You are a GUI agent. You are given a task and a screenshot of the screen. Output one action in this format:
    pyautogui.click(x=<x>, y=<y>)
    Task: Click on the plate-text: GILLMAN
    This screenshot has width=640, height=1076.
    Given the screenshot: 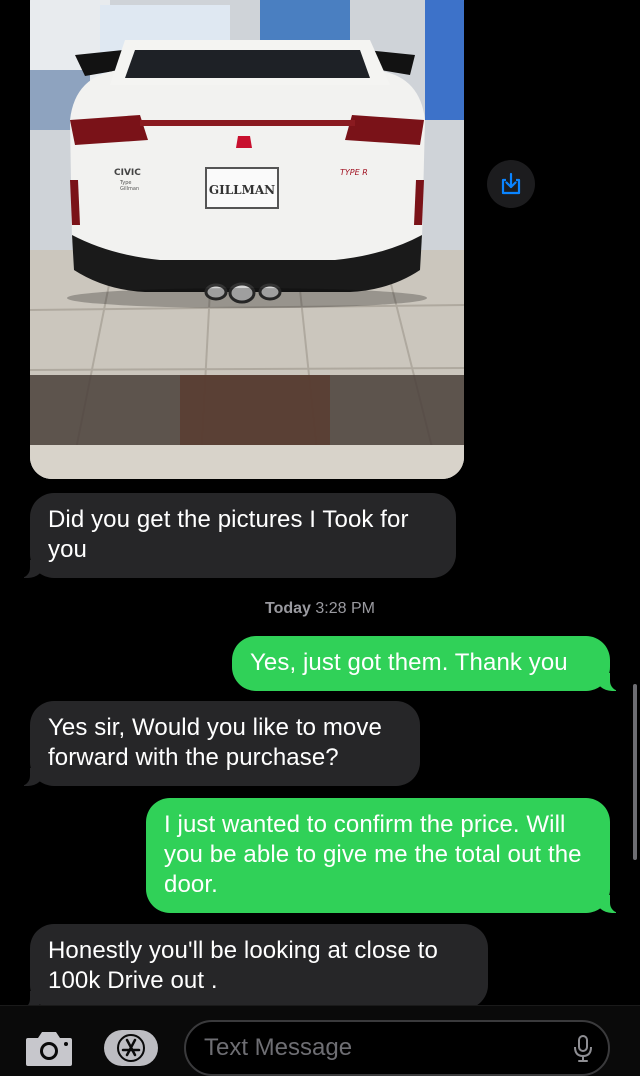 What is the action you would take?
    pyautogui.click(x=242, y=190)
    